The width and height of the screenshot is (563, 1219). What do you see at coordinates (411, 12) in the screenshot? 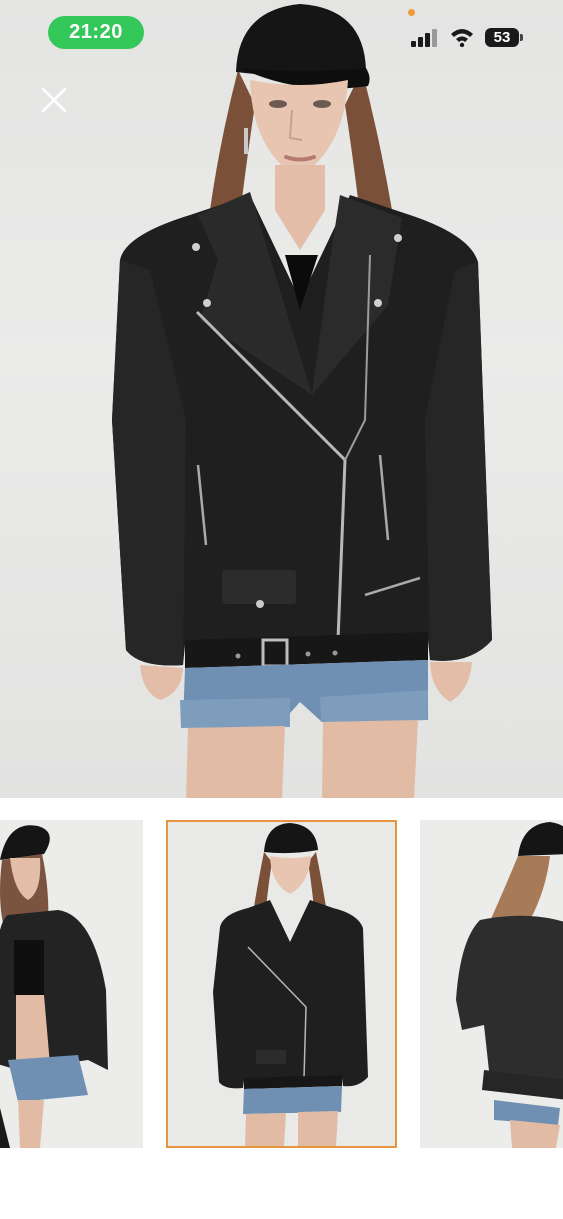
I see `privacy-indicator-dot` at bounding box center [411, 12].